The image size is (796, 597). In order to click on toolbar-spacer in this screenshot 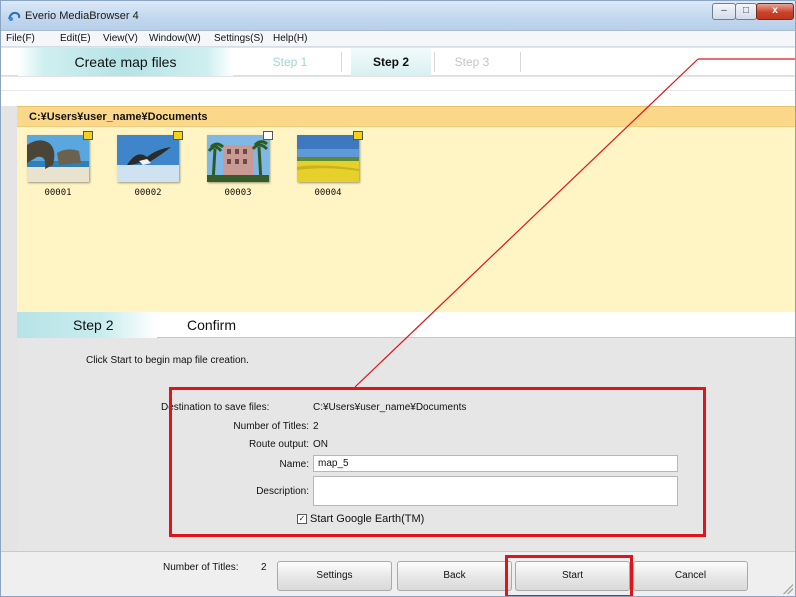, I will do `click(398, 91)`.